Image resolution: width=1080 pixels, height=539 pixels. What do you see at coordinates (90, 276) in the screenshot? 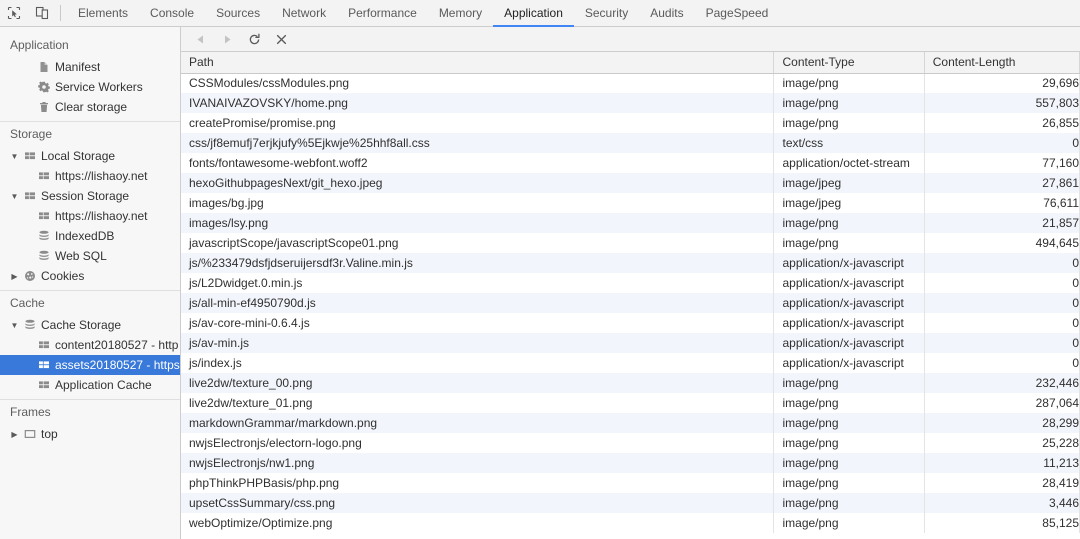
I see `sidebar-item-cookies: ▶ Cookies` at bounding box center [90, 276].